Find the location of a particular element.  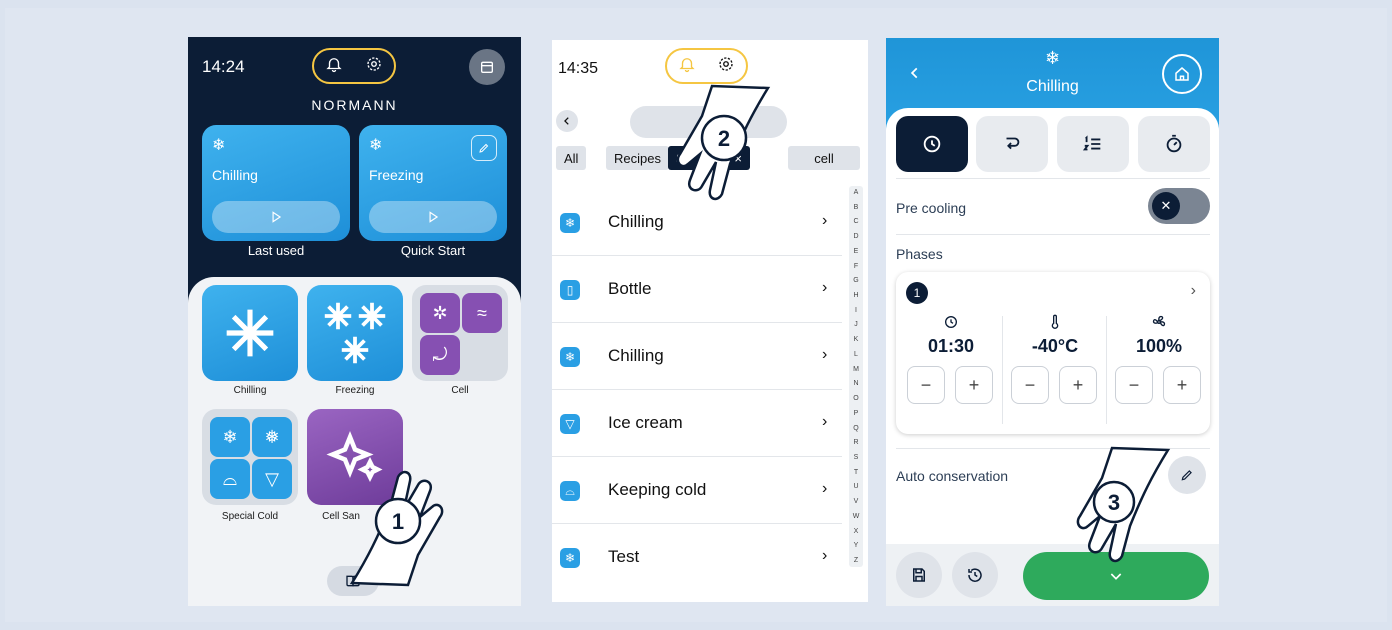

card-freezing: ❄ Freezing is located at coordinates (433, 183).